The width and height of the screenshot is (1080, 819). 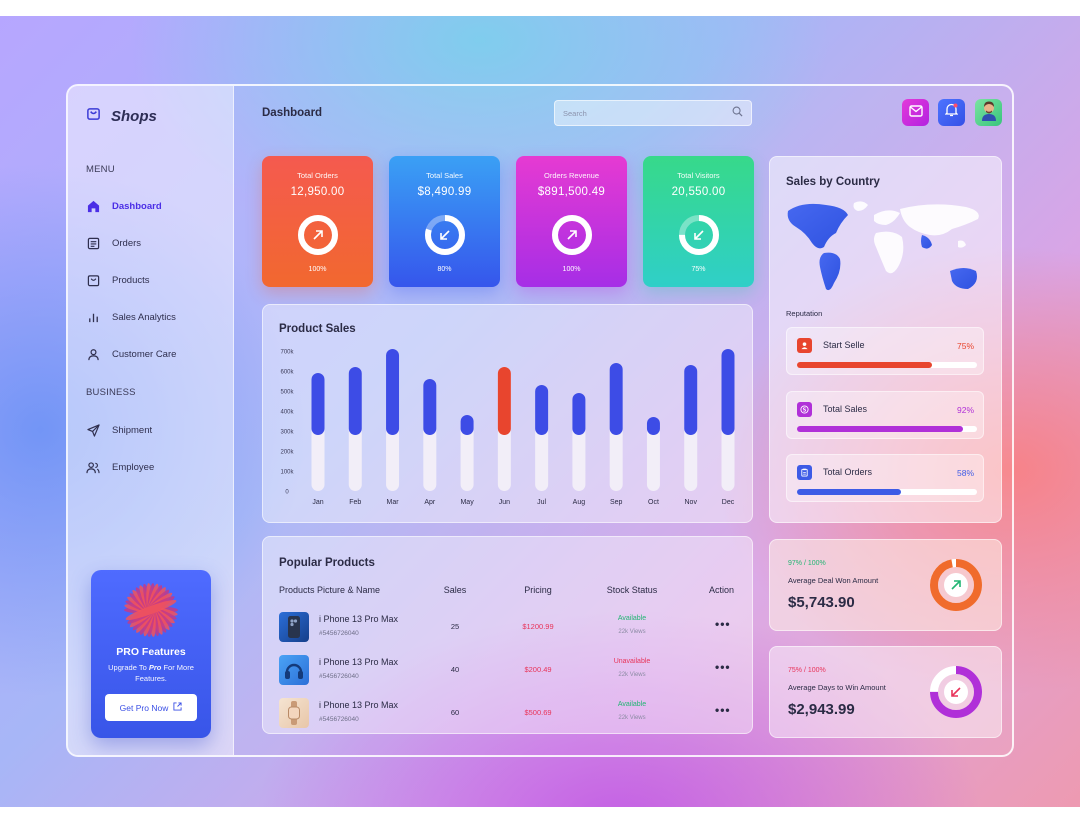 I want to click on reputation-percent: 58%, so click(x=965, y=473).